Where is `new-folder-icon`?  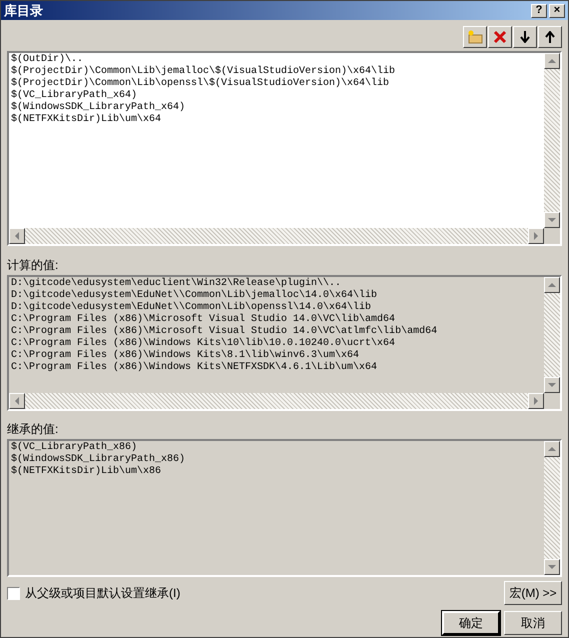 new-folder-icon is located at coordinates (475, 37).